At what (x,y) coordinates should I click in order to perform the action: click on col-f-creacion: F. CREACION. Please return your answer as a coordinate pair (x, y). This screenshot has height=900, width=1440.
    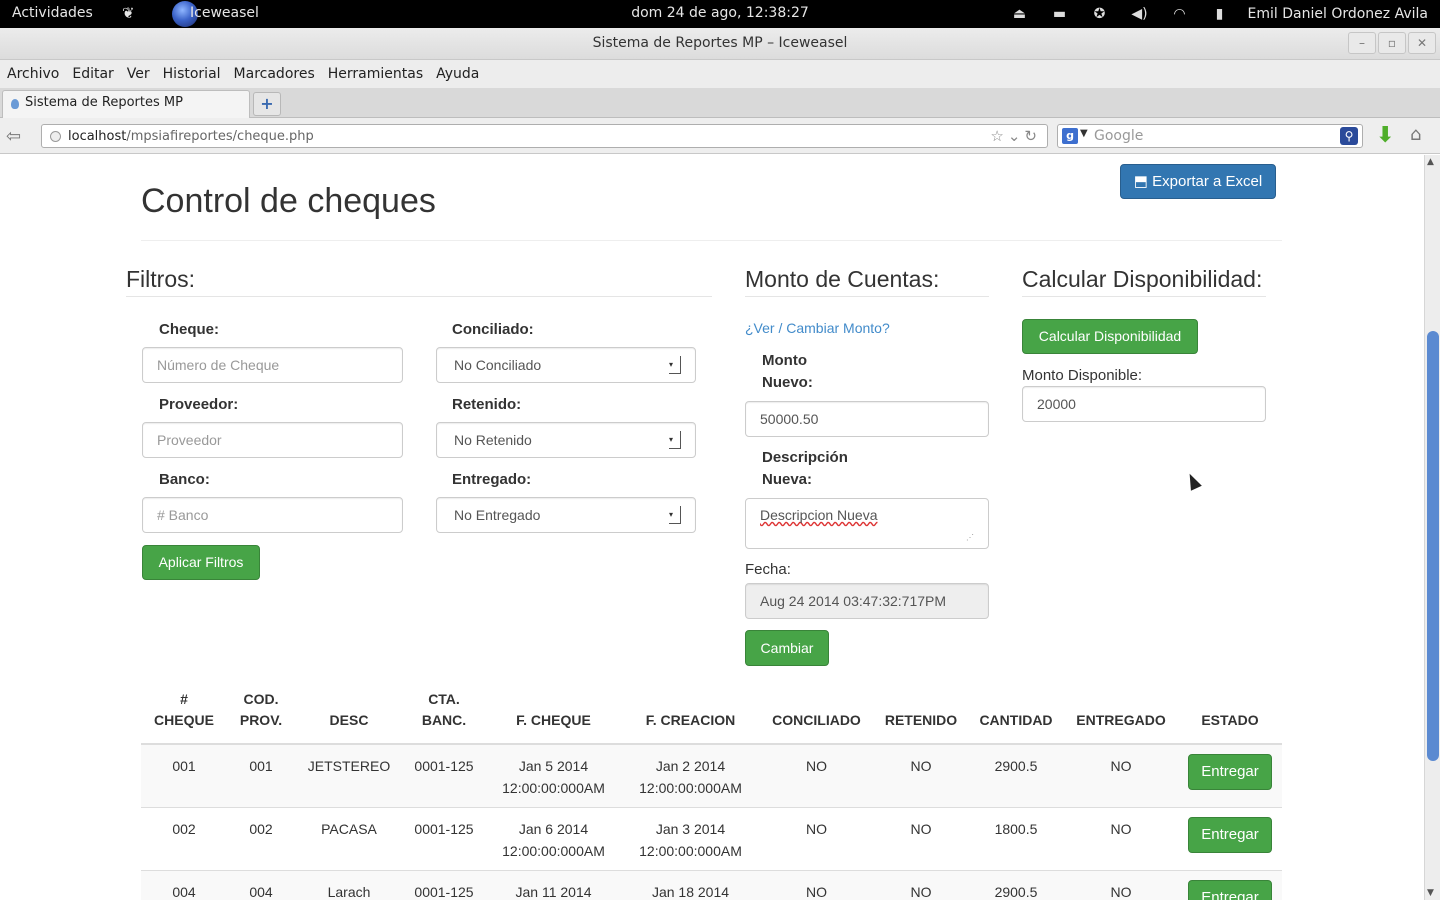
    Looking at the image, I should click on (690, 715).